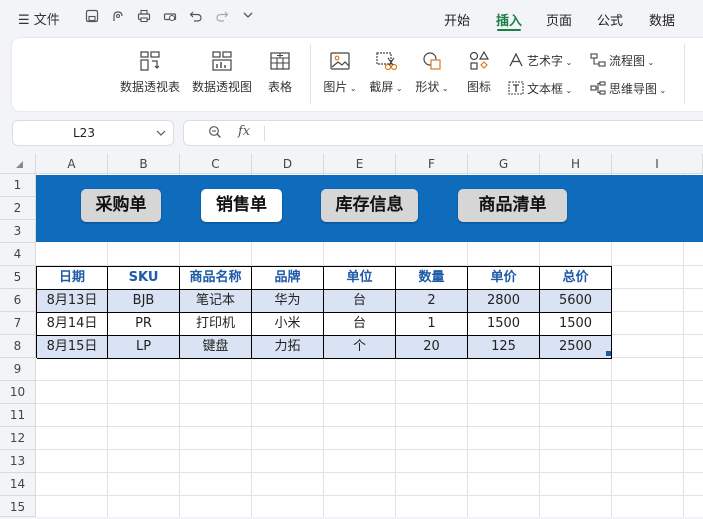  Describe the element at coordinates (427, 87) in the screenshot. I see `shape-label: 形状` at that location.